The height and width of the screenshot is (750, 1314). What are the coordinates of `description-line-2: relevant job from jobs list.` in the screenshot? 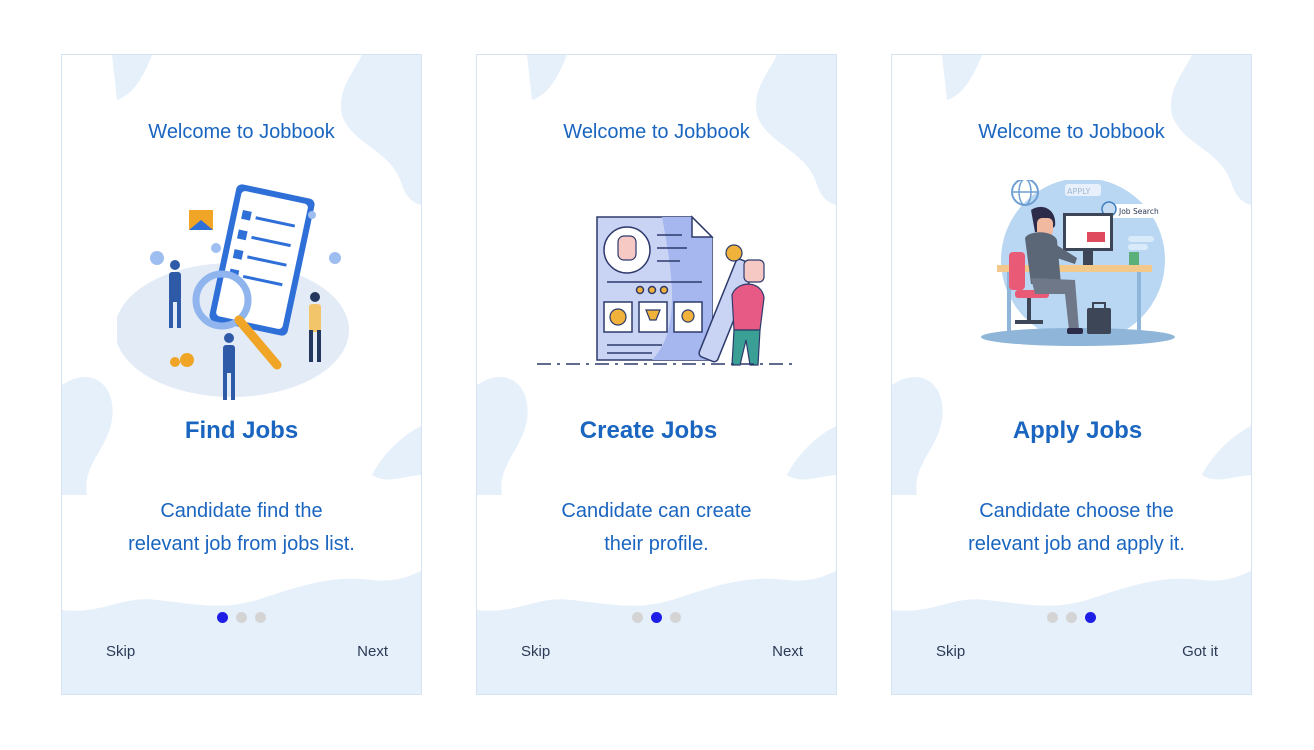 It's located at (241, 544).